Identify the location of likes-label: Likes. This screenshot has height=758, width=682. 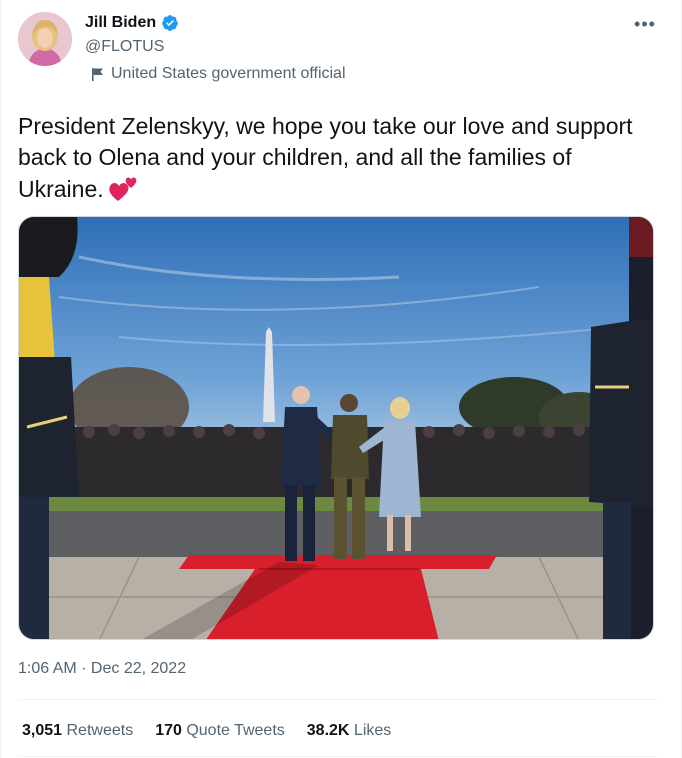
(370, 730).